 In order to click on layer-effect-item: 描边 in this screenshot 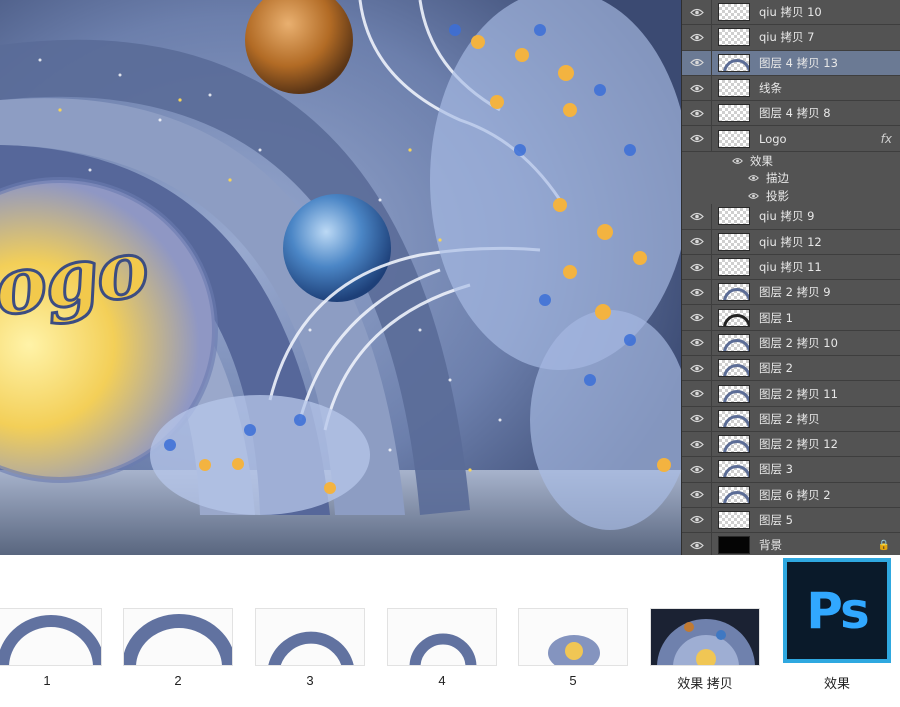, I will do `click(791, 178)`.